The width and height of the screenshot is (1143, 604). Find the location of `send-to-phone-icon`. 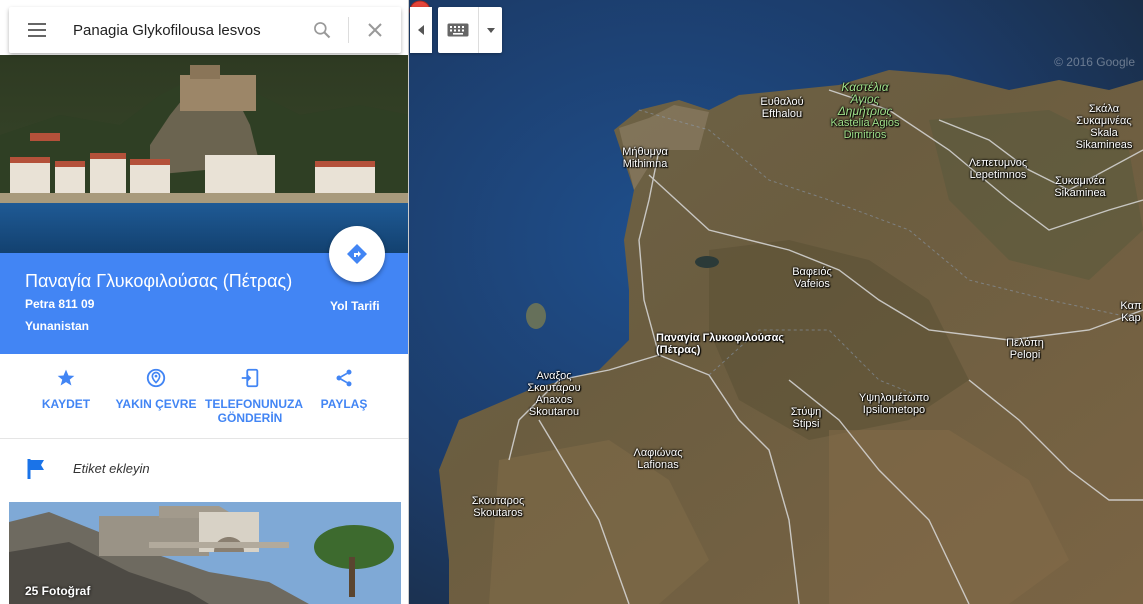

send-to-phone-icon is located at coordinates (250, 378).